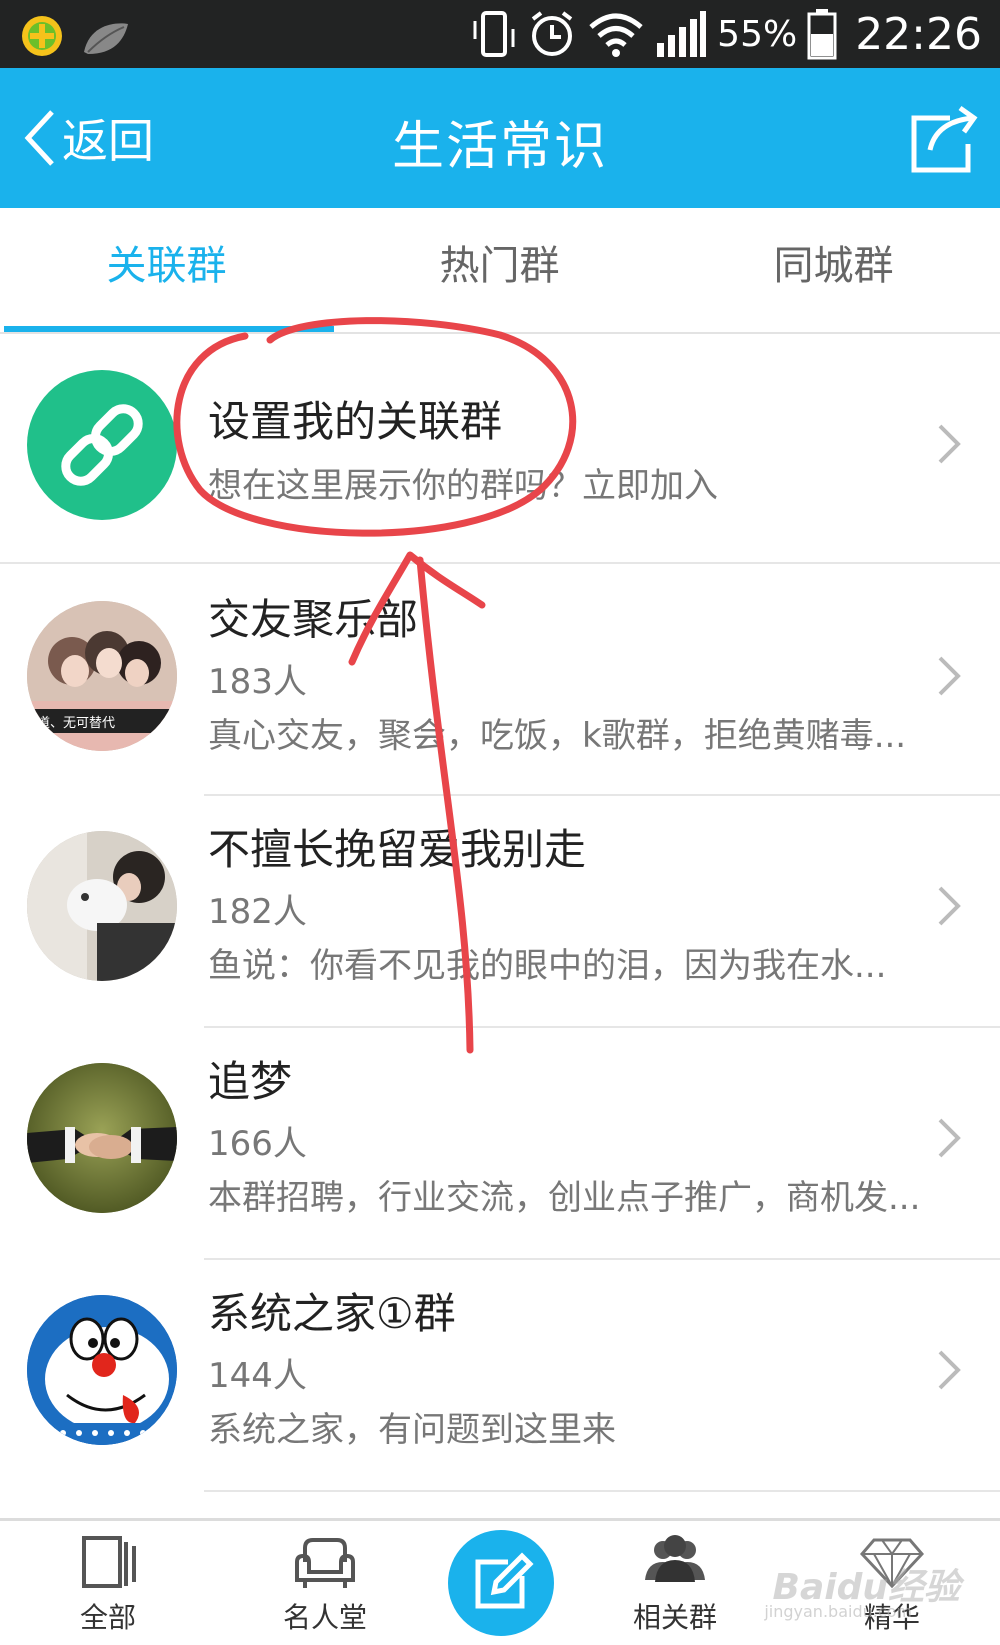 This screenshot has height=1645, width=1000. Describe the element at coordinates (500, 1519) in the screenshot. I see `bottom-nav-border` at that location.